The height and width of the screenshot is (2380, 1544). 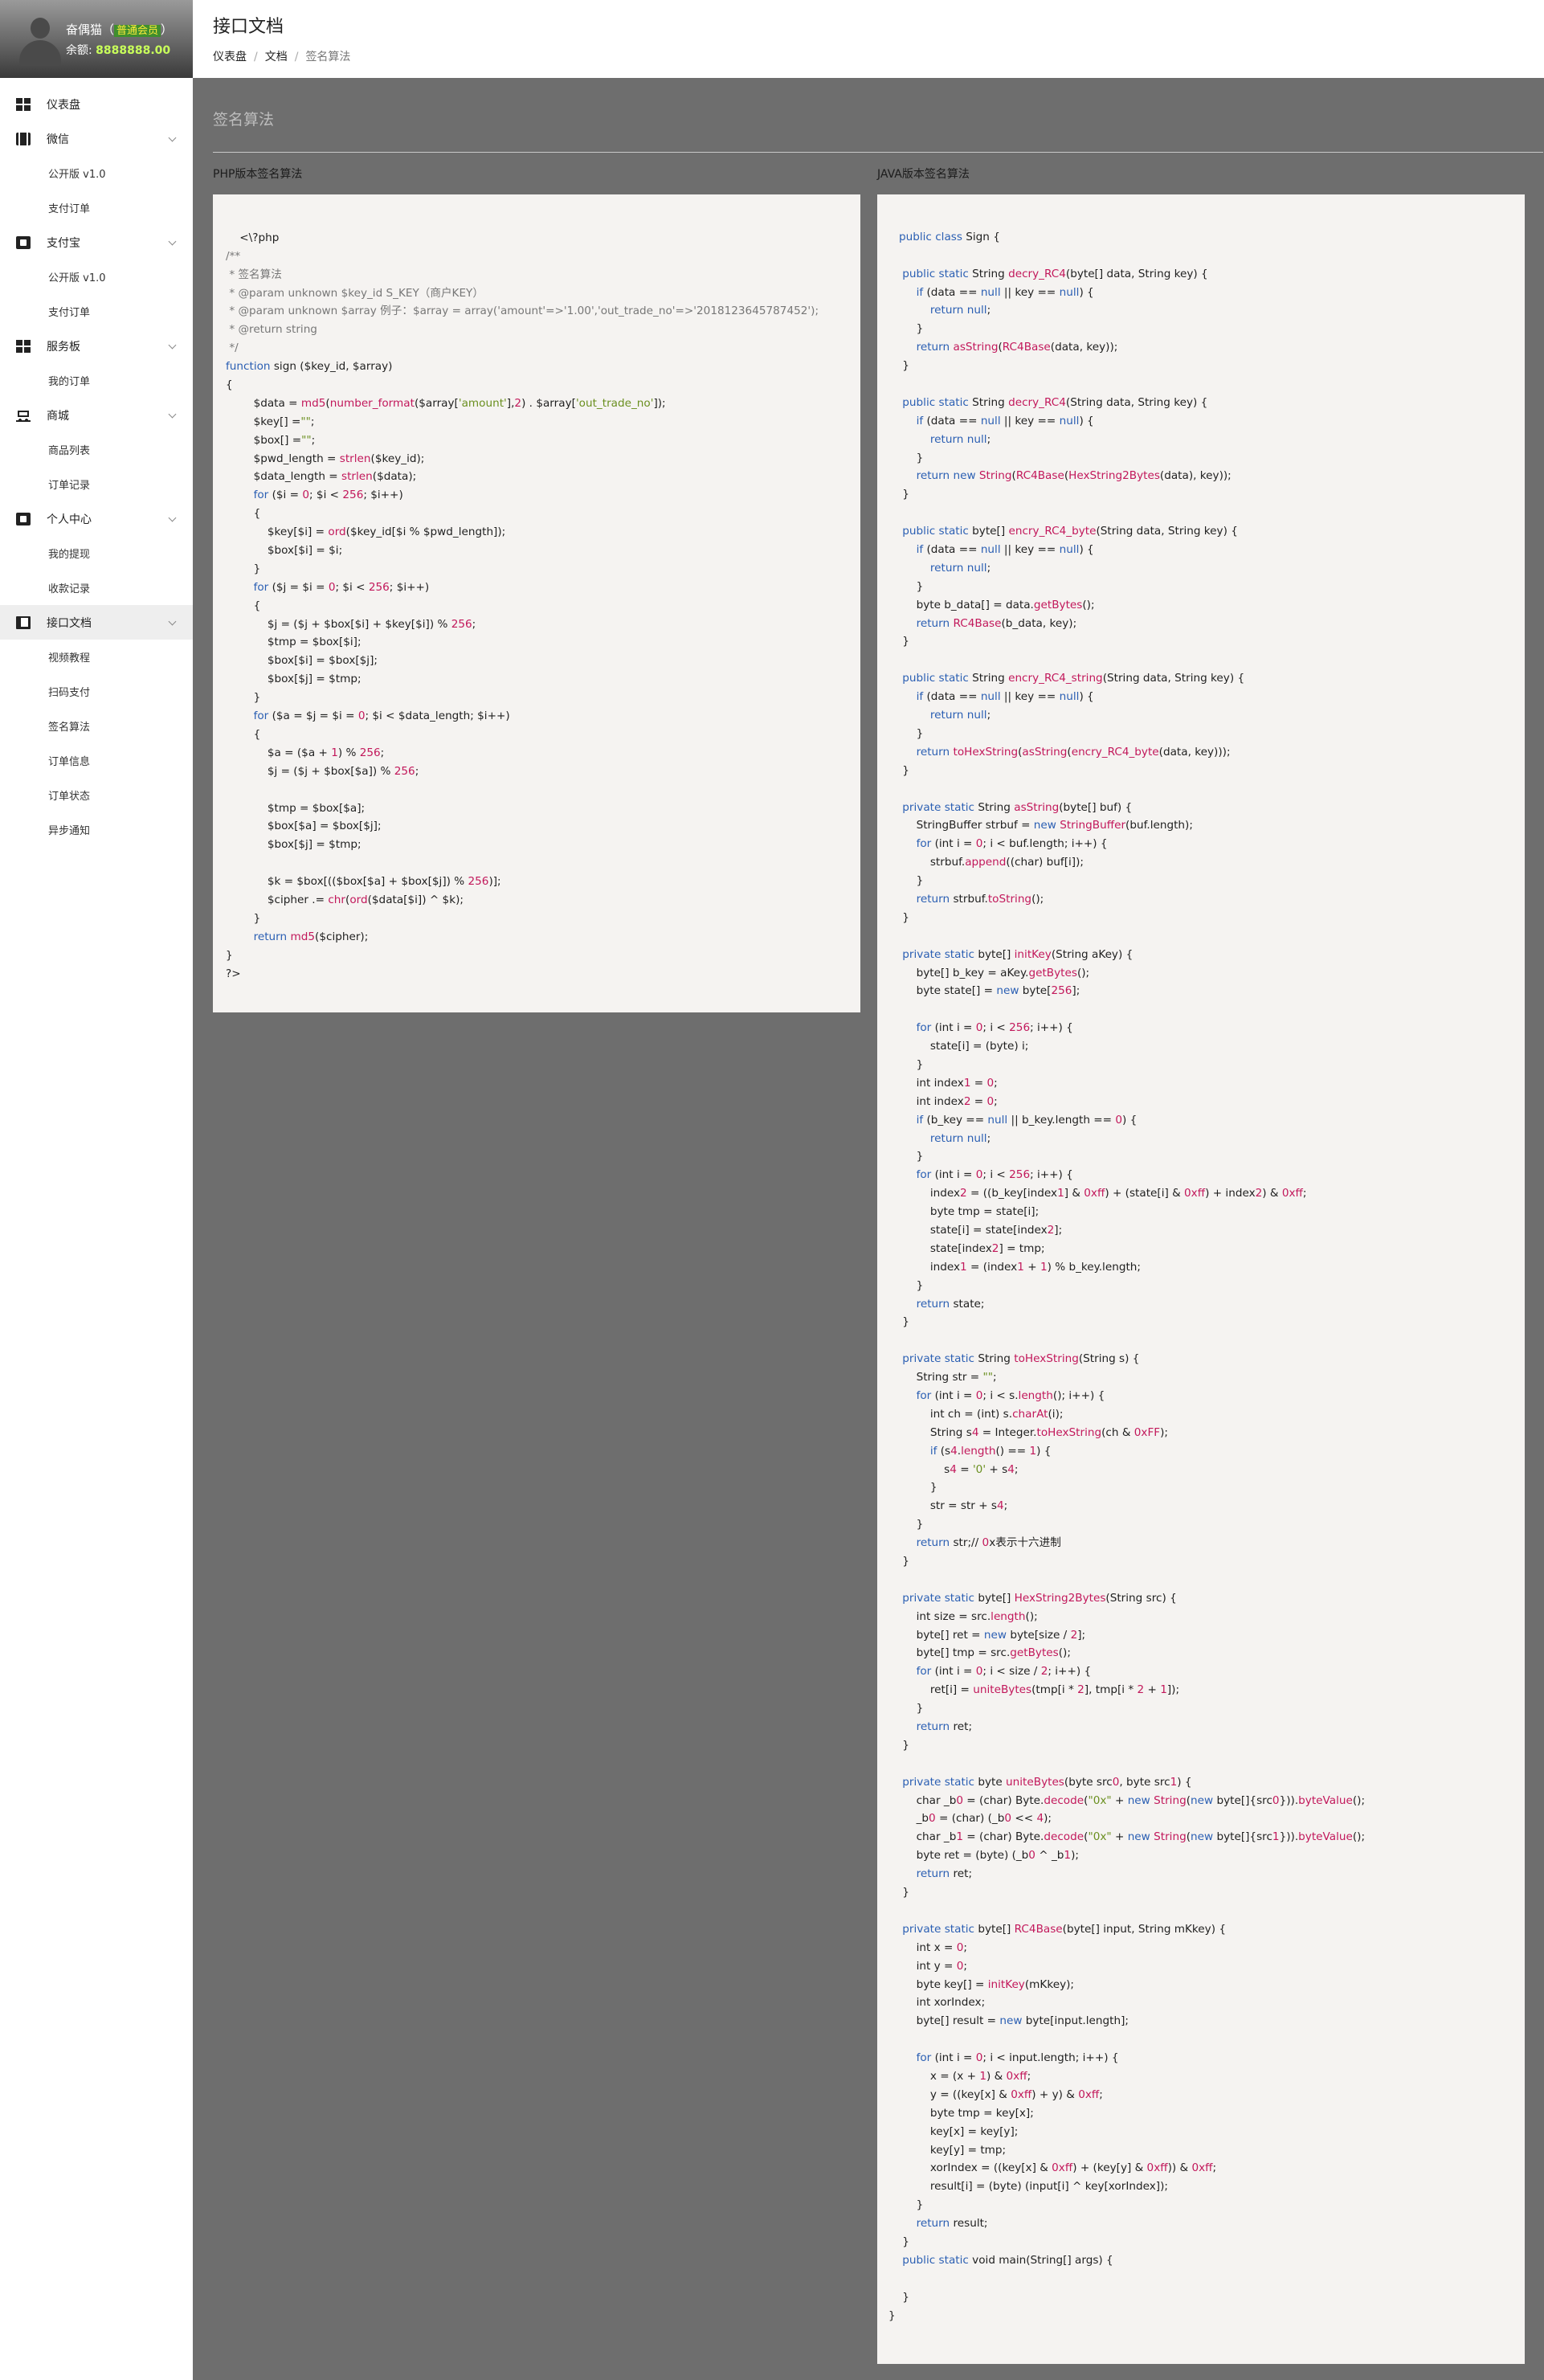 I want to click on section-title: 签名算法, so click(x=244, y=120).